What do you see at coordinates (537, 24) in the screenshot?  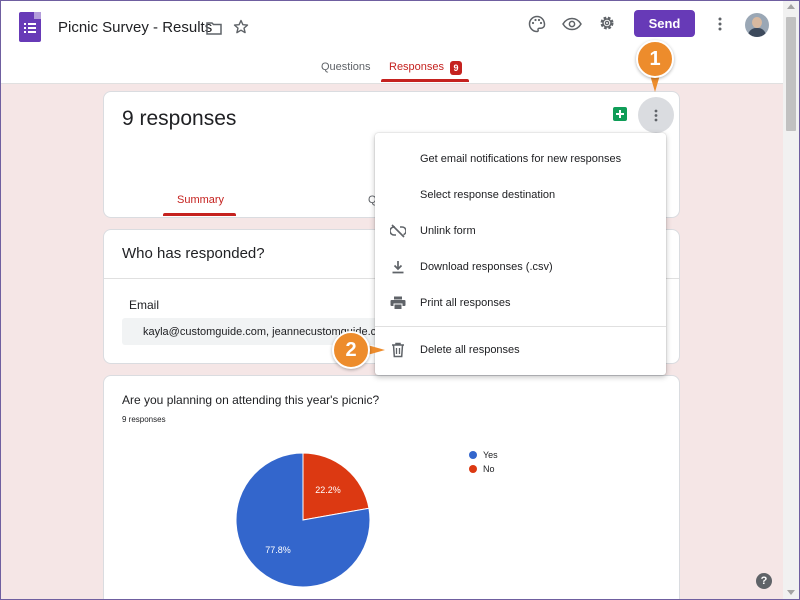 I see `palette-icon` at bounding box center [537, 24].